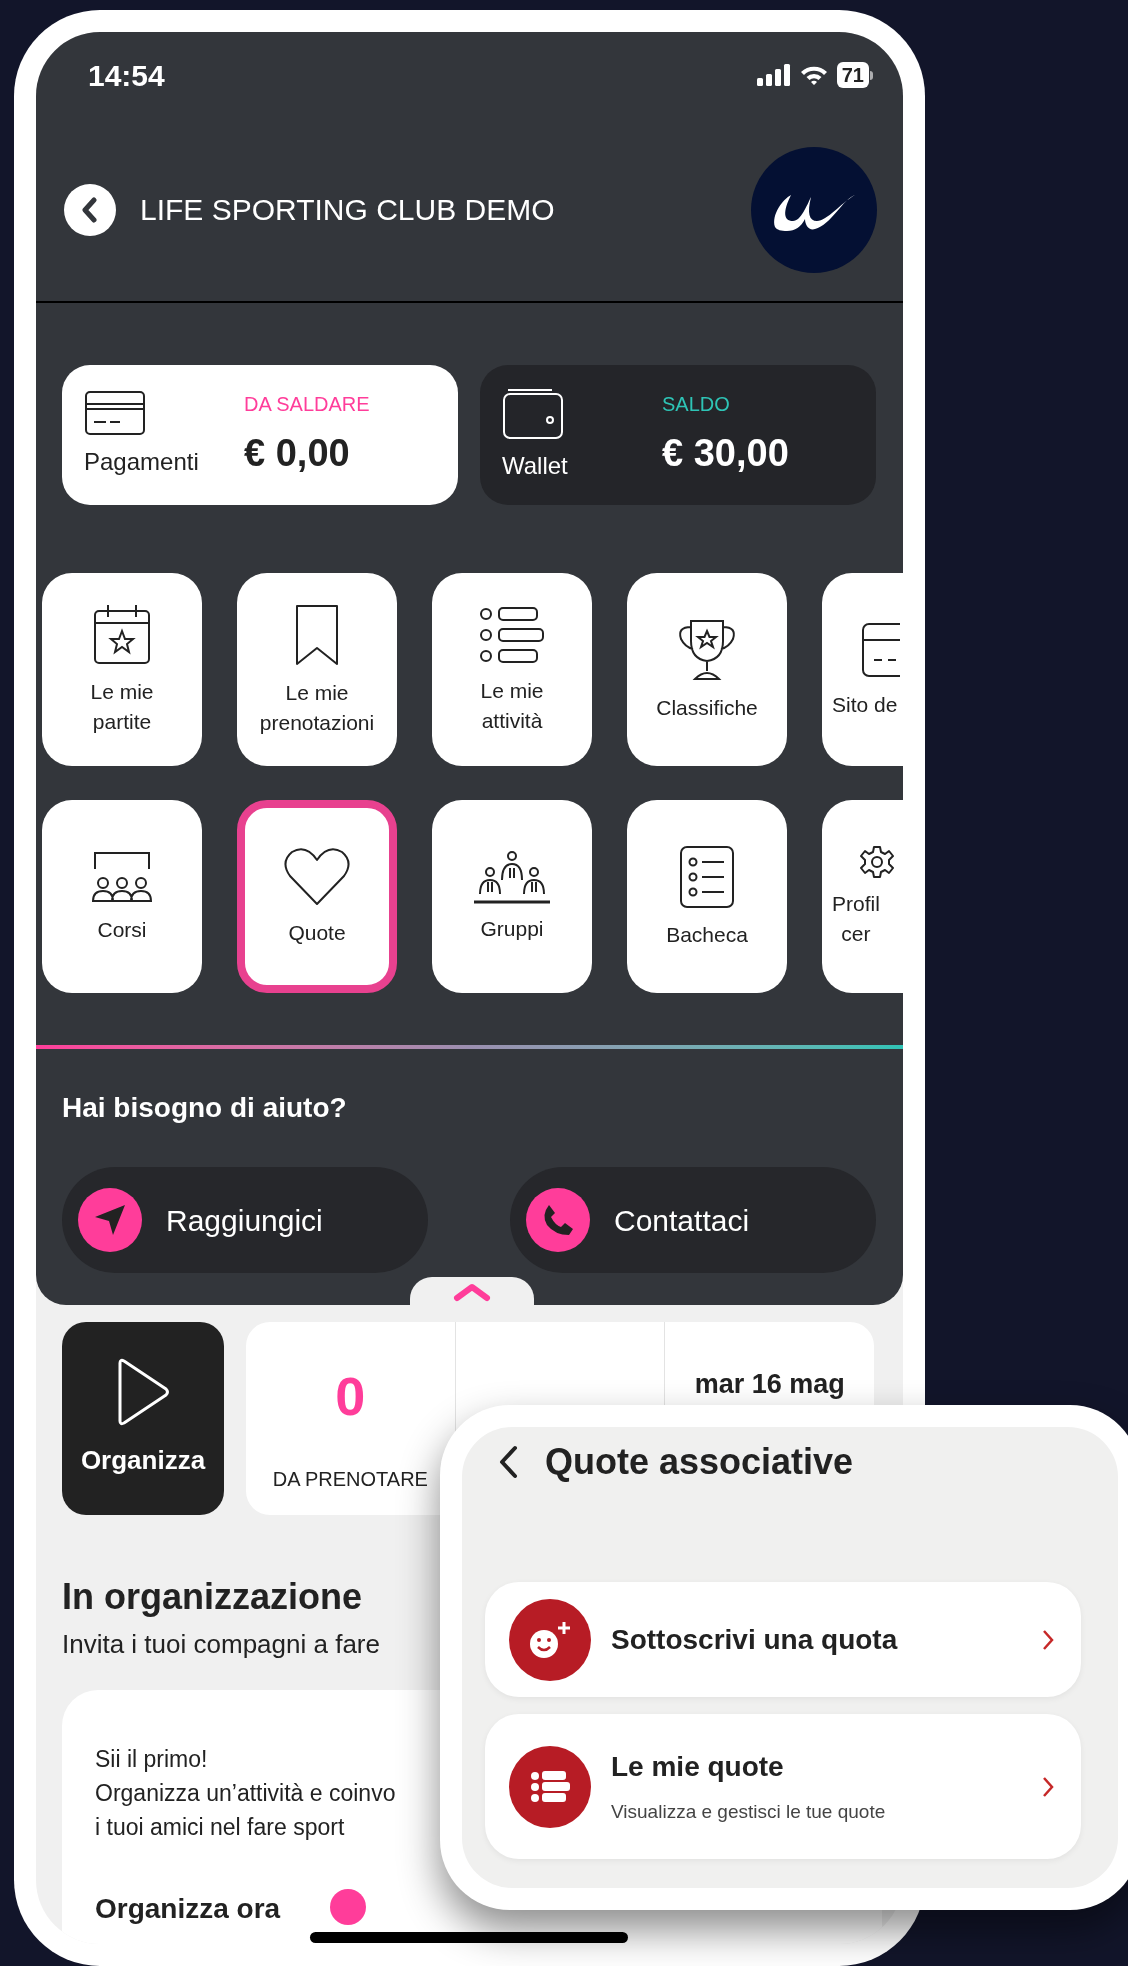  Describe the element at coordinates (126, 75) in the screenshot. I see `status-time: 14:54` at that location.